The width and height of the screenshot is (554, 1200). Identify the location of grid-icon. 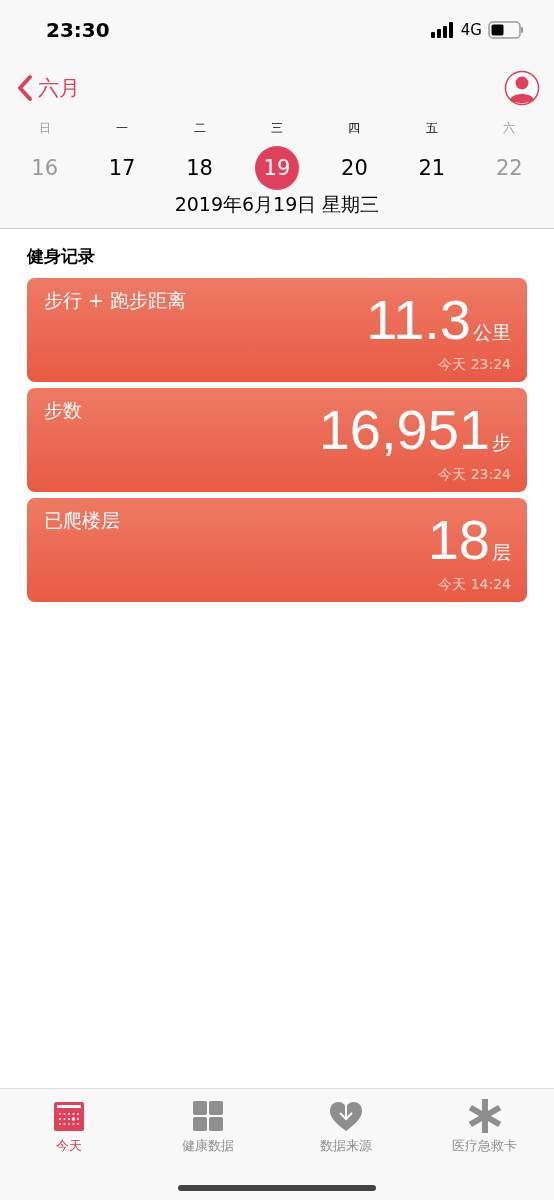
(207, 1116).